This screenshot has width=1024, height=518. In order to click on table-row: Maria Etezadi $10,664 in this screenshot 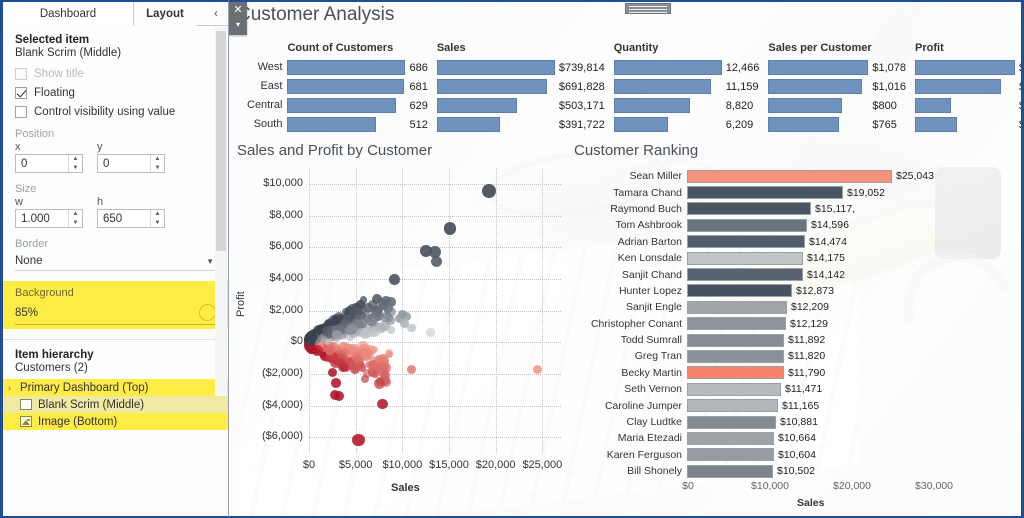, I will do `click(795, 438)`.